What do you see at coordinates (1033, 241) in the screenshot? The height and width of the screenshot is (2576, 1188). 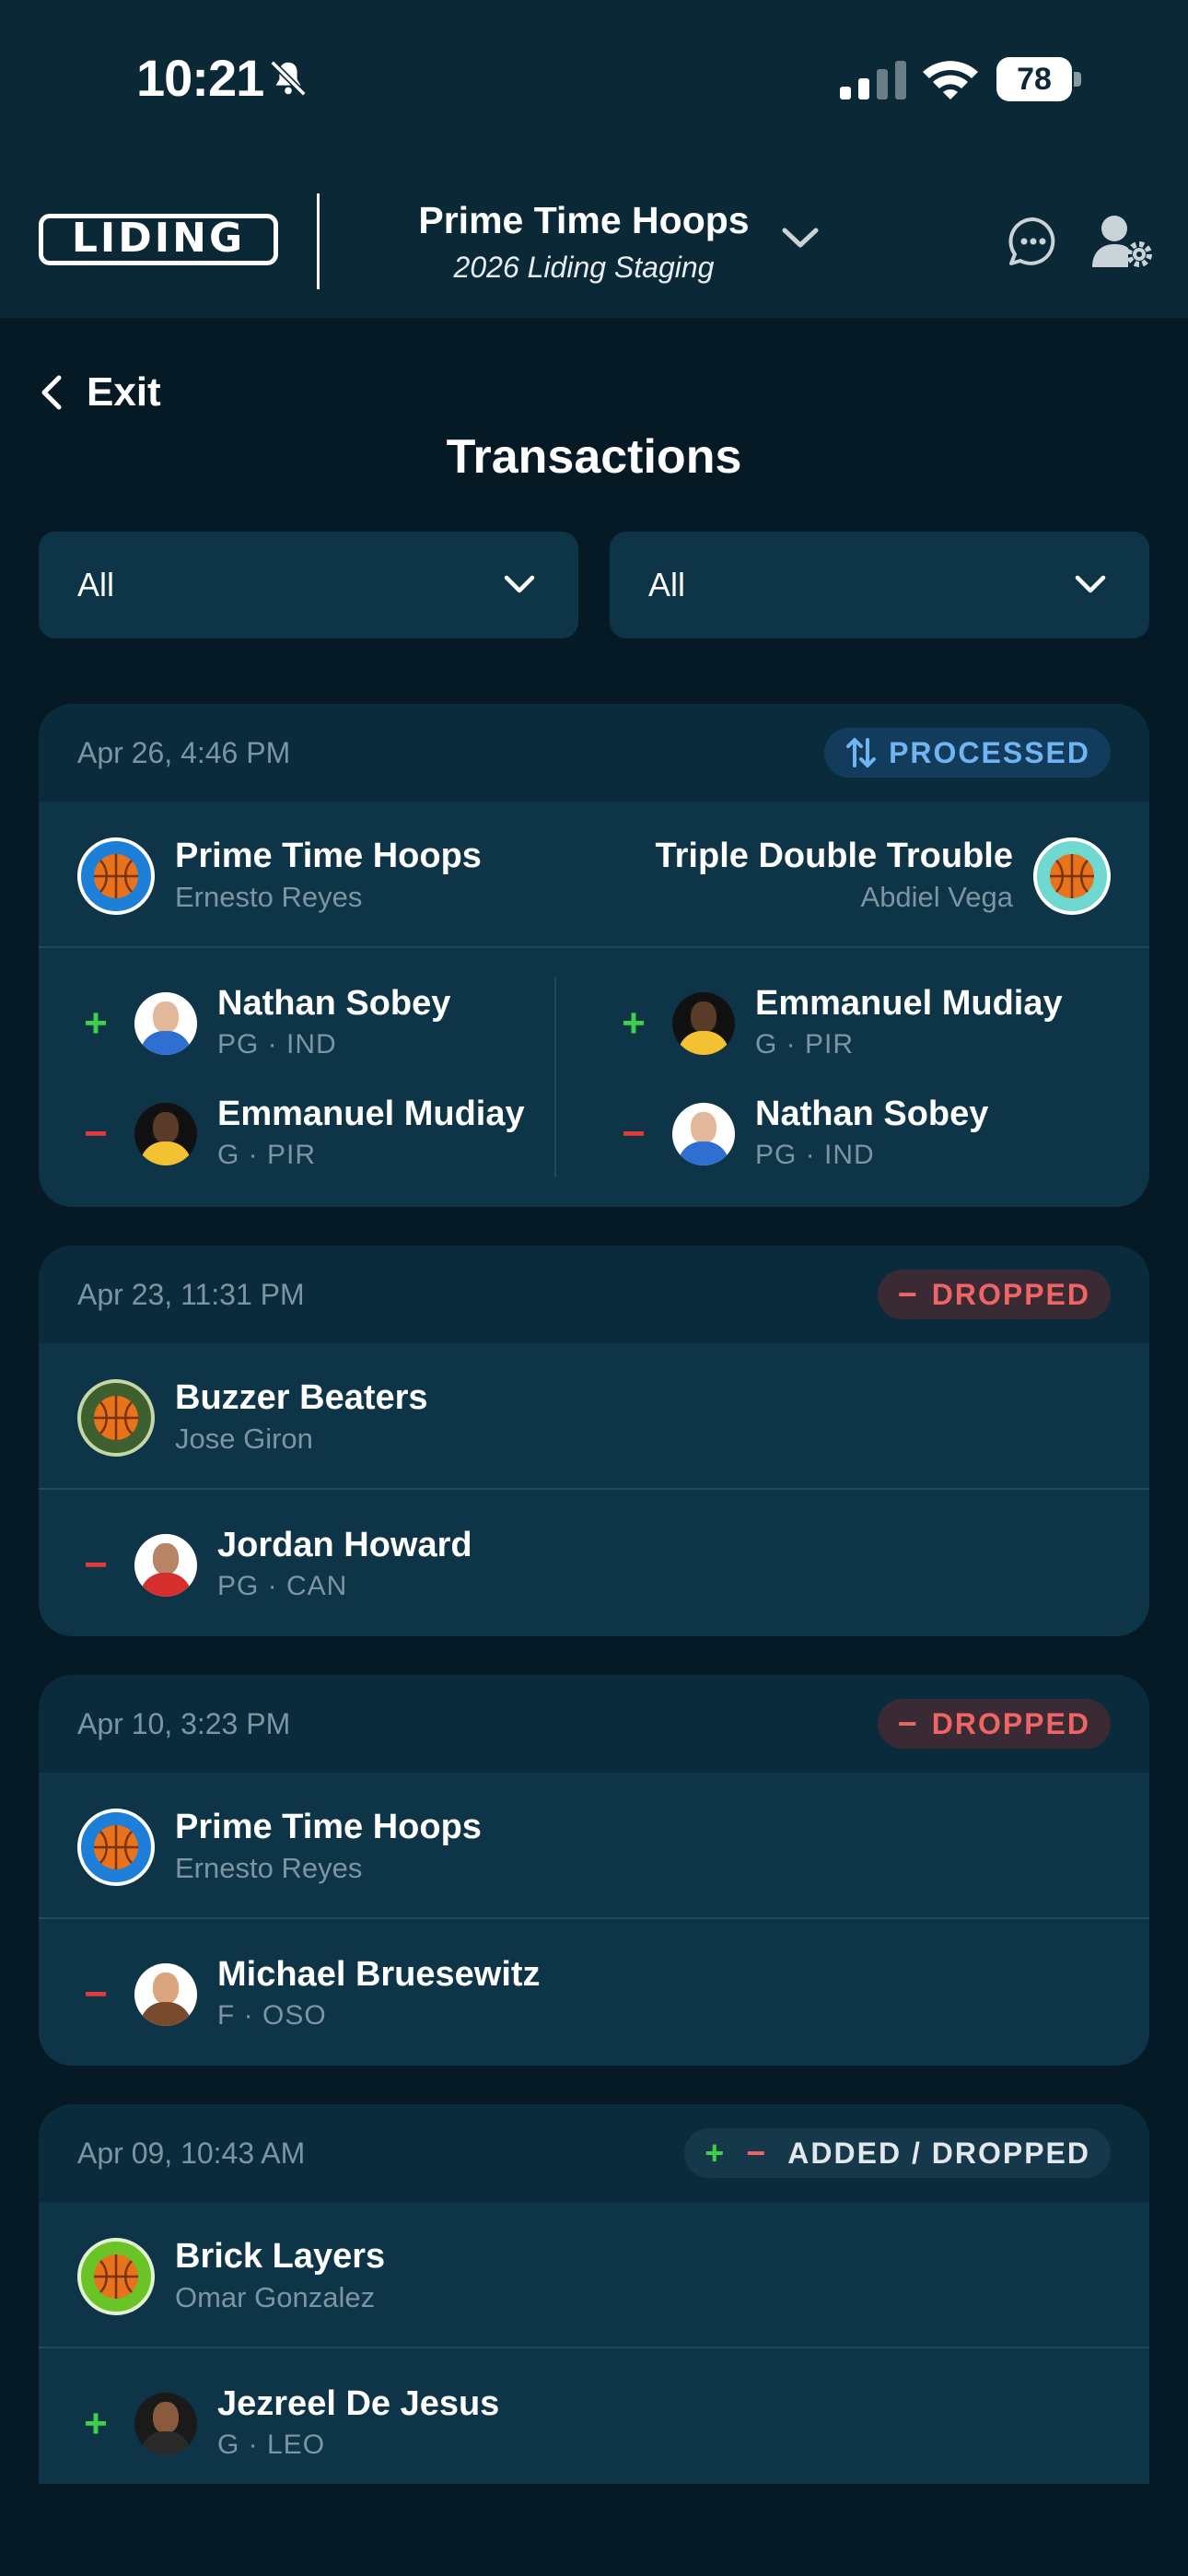 I see `chat-icon` at bounding box center [1033, 241].